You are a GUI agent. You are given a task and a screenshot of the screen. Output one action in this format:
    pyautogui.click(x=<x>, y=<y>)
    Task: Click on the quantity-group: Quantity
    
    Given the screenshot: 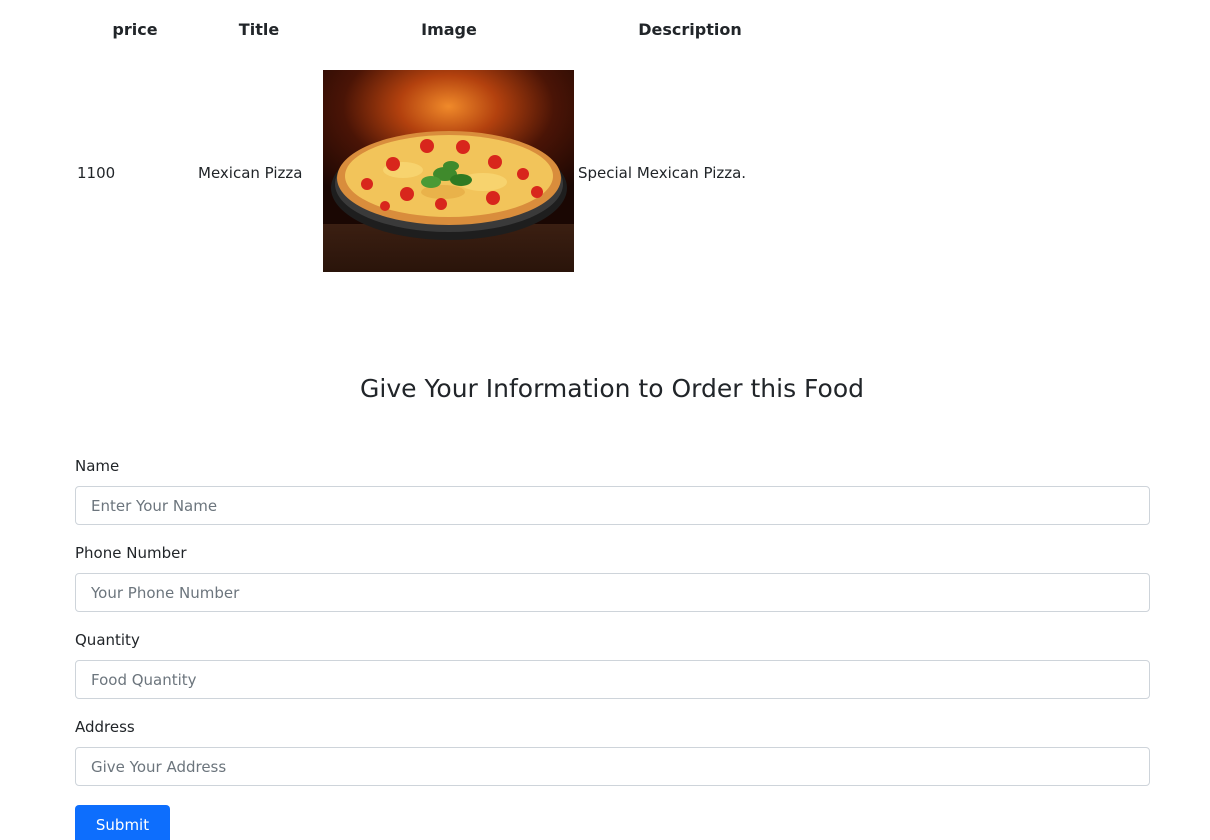 What is the action you would take?
    pyautogui.click(x=612, y=664)
    